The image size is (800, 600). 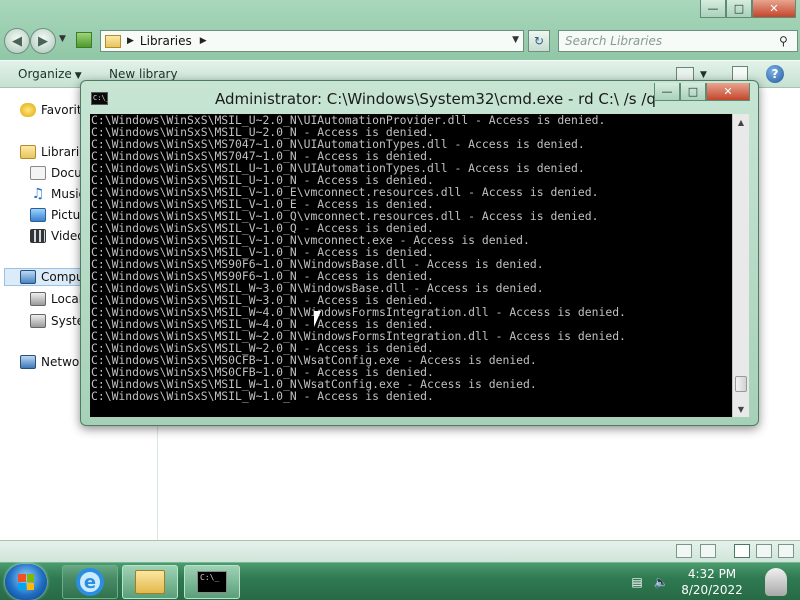 I want to click on cmd-close-button: ✕, so click(x=728, y=92).